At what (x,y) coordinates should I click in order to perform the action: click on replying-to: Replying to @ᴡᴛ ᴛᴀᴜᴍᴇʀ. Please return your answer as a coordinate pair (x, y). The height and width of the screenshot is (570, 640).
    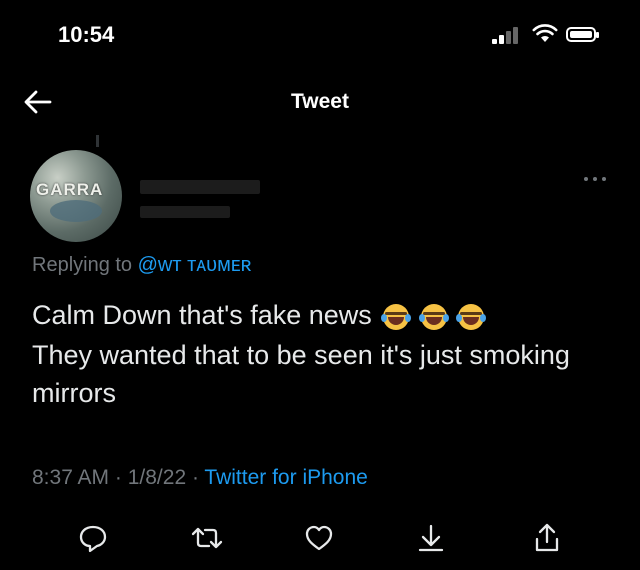
    Looking at the image, I should click on (141, 265).